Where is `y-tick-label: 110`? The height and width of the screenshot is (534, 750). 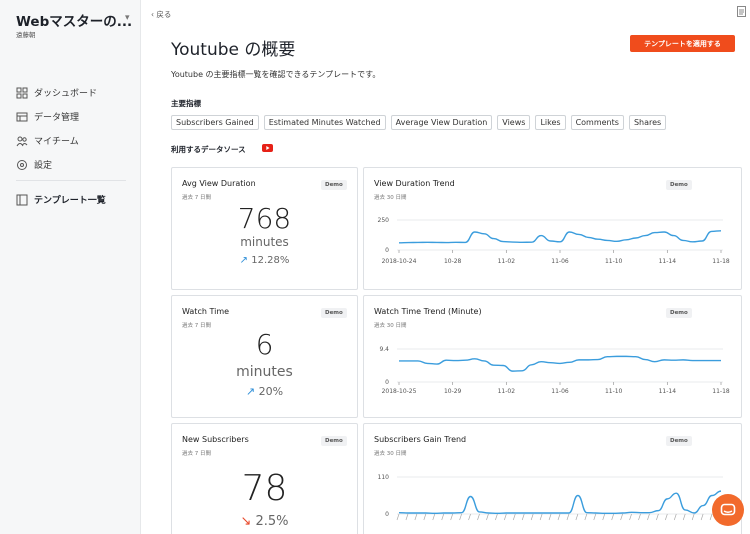 y-tick-label: 110 is located at coordinates (384, 477).